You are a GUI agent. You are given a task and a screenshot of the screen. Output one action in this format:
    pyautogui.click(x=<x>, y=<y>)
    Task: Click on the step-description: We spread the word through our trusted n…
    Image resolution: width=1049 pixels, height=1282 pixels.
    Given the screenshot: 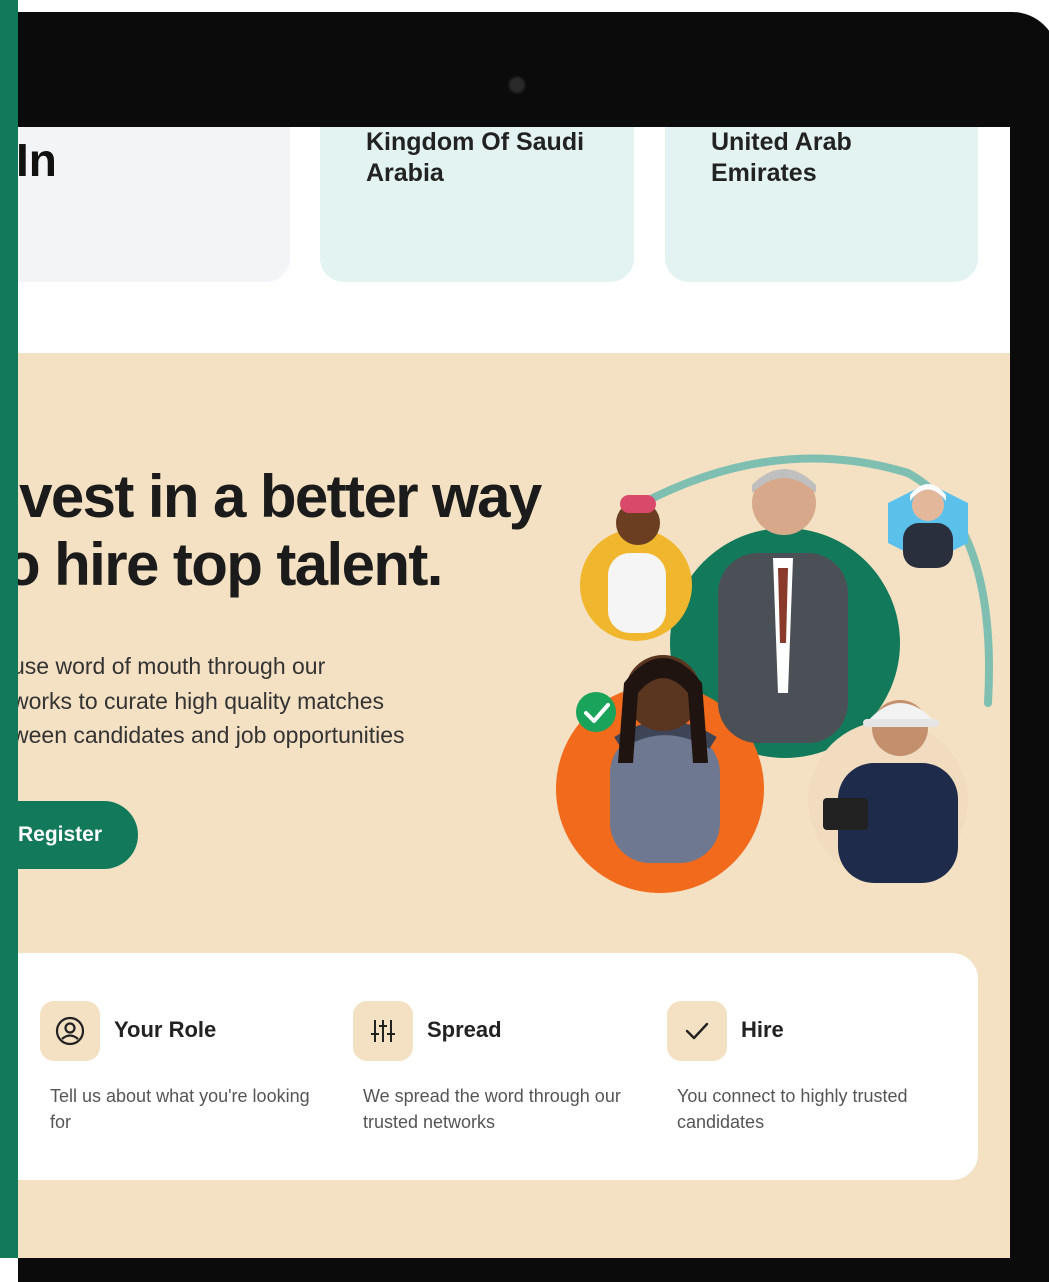 What is the action you would take?
    pyautogui.click(x=492, y=1109)
    